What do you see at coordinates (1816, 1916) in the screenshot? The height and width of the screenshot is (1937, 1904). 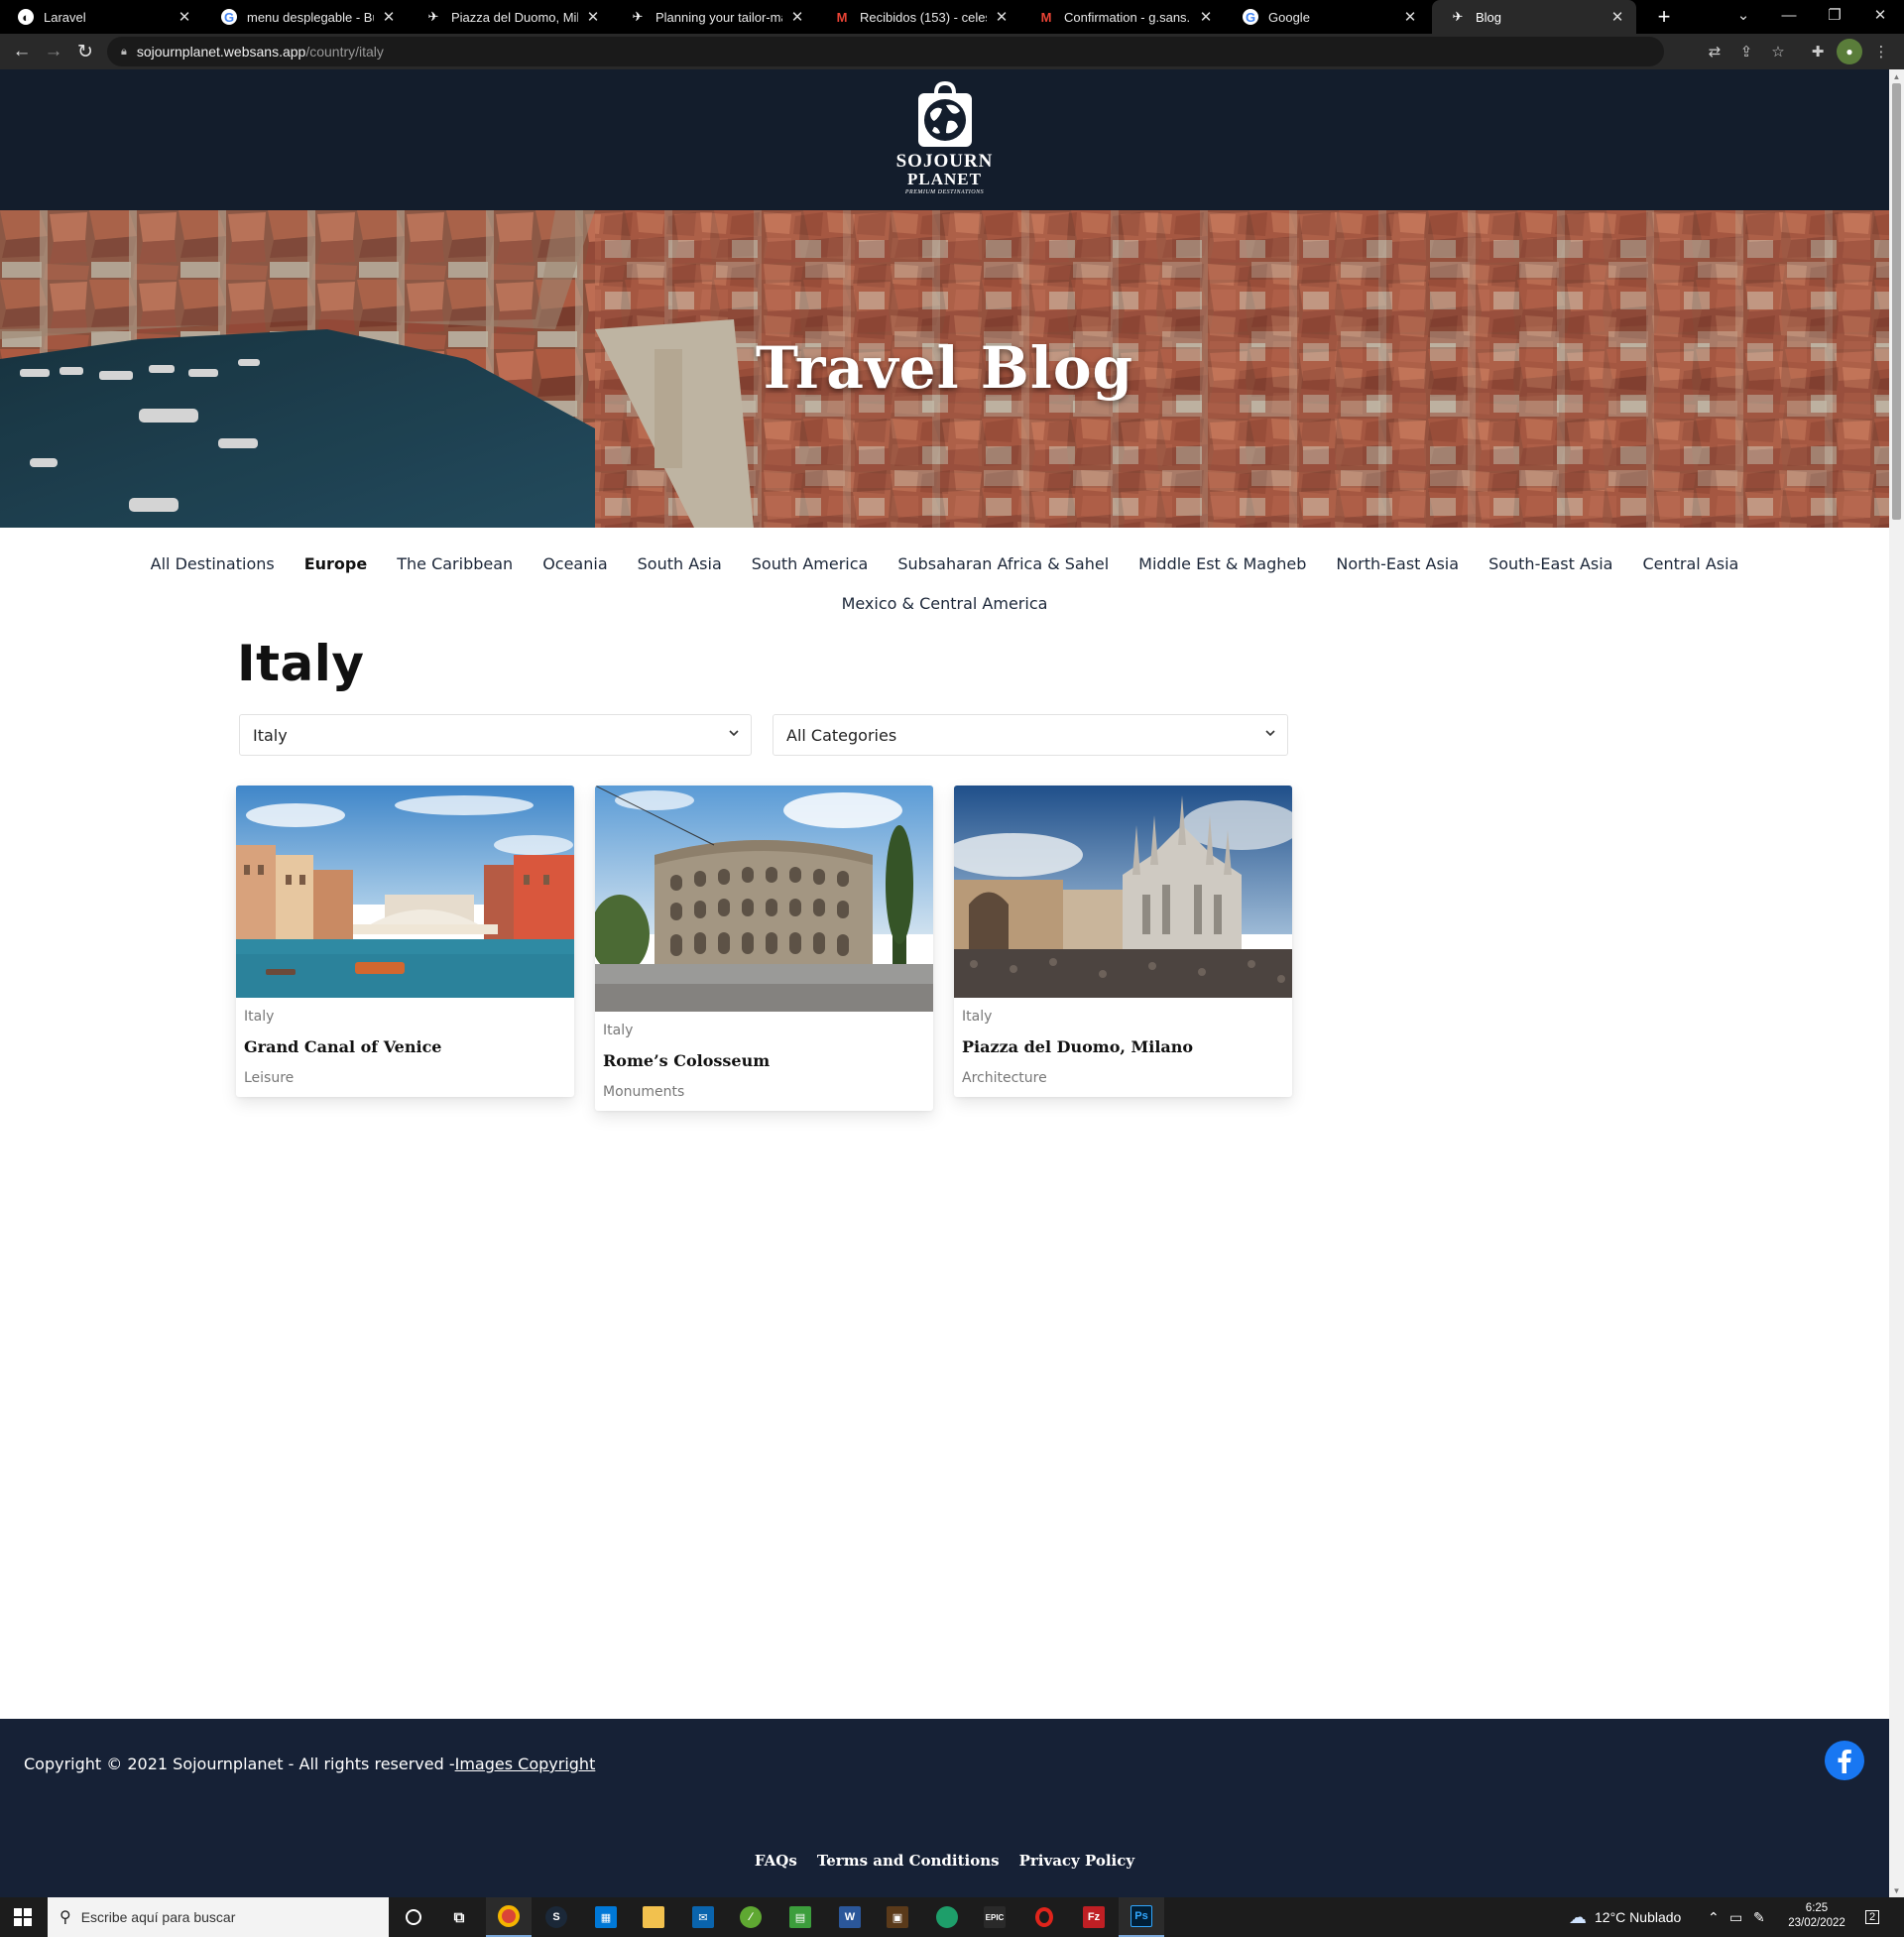 I see `system-clock: 6:25 23/02/2022` at bounding box center [1816, 1916].